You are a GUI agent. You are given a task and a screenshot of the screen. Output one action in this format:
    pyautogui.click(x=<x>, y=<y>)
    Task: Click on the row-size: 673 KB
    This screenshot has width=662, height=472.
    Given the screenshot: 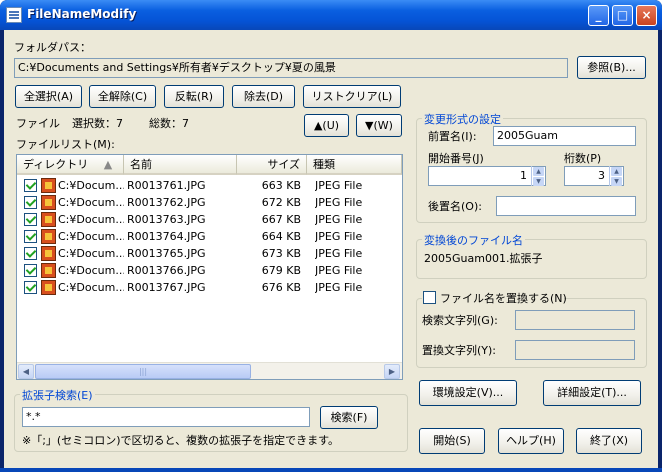 What is the action you would take?
    pyautogui.click(x=281, y=253)
    